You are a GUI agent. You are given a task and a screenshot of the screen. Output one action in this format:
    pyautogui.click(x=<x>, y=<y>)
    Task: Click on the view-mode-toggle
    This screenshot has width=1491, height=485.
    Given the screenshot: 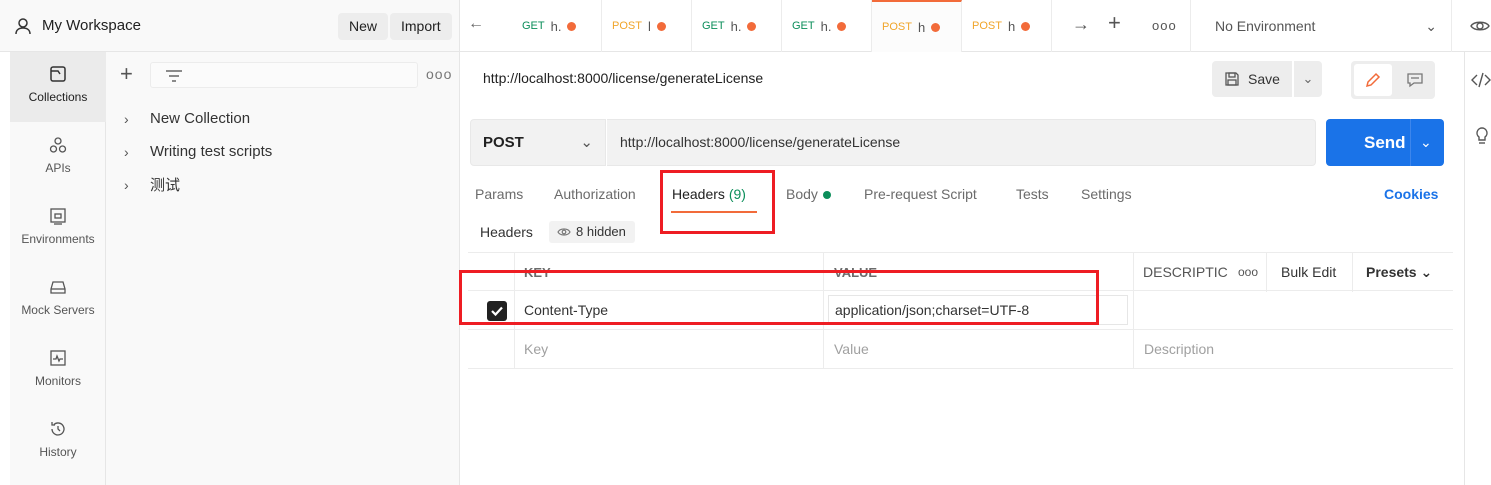 What is the action you would take?
    pyautogui.click(x=1393, y=80)
    